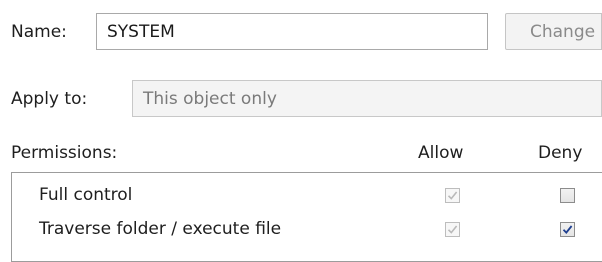  Describe the element at coordinates (86, 195) in the screenshot. I see `permission-label: Full control` at that location.